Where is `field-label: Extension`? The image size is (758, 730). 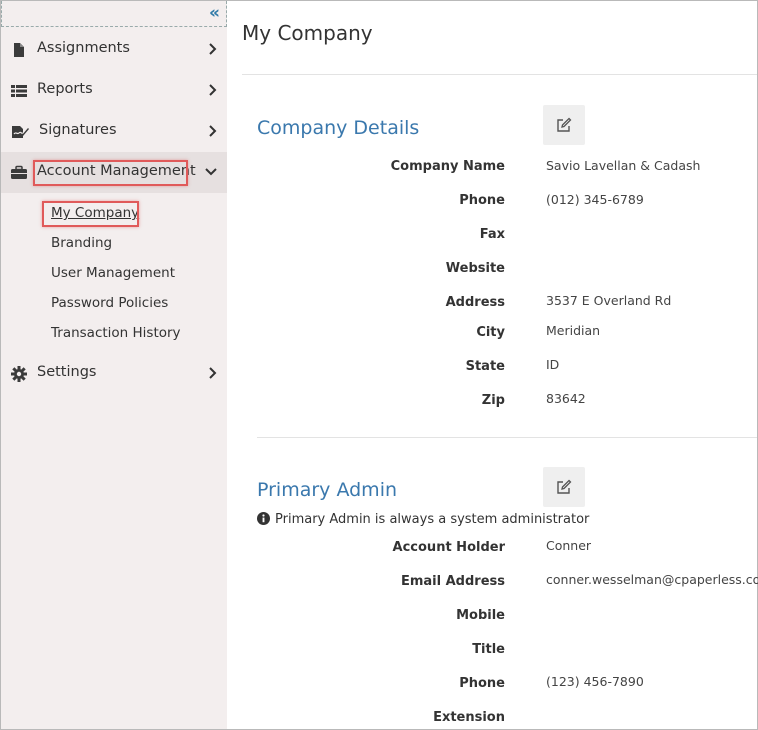
field-label: Extension is located at coordinates (469, 717).